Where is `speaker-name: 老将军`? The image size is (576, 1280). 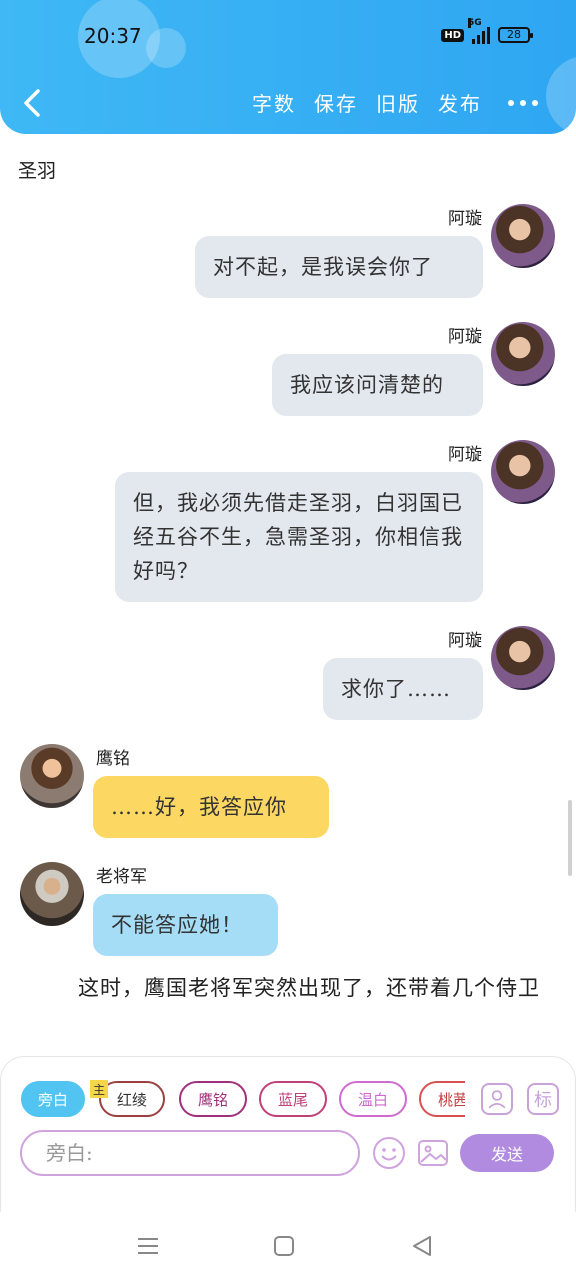
speaker-name: 老将军 is located at coordinates (121, 877).